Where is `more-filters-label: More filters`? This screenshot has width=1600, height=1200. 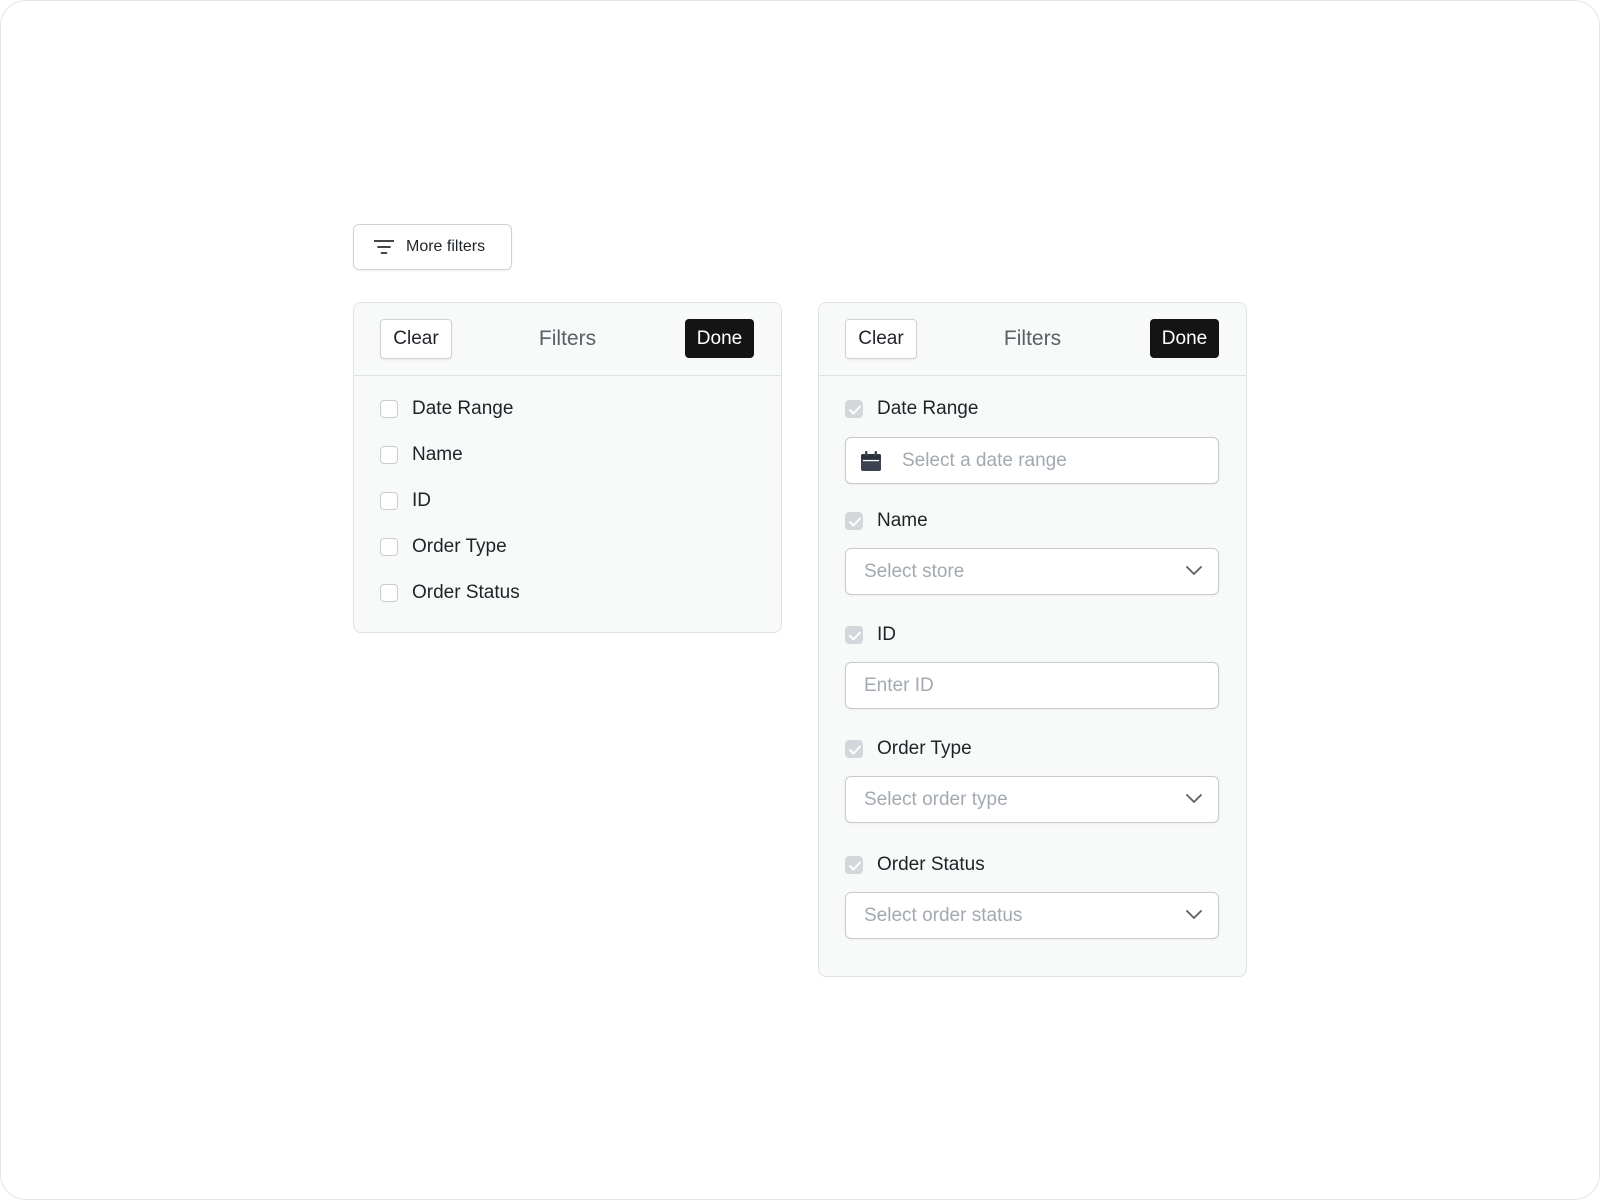 more-filters-label: More filters is located at coordinates (446, 246).